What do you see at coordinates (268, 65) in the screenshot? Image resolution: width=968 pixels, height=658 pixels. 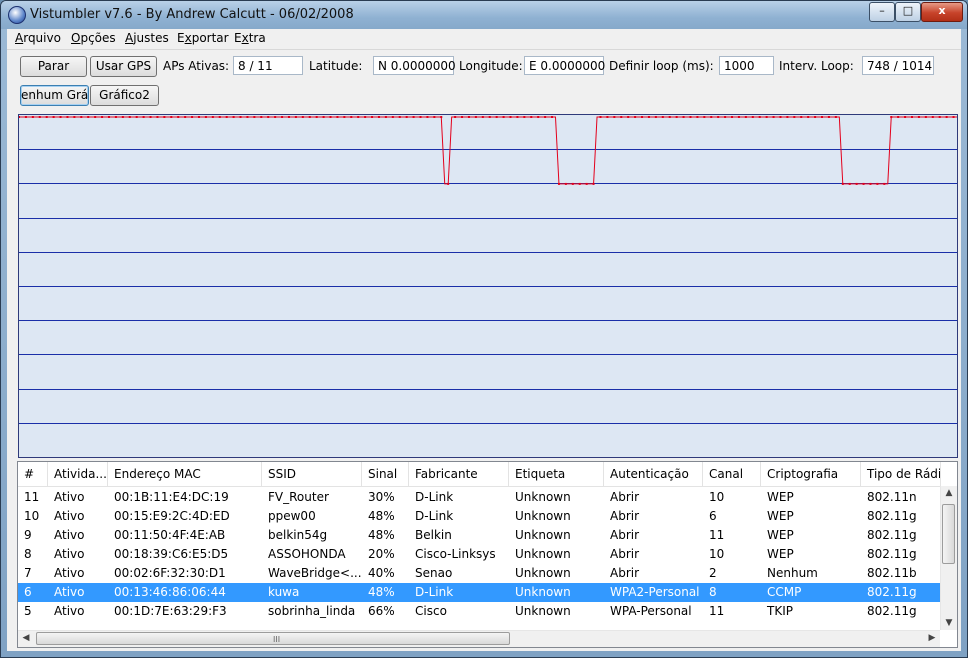 I see `active-aps-field: 8 / 11` at bounding box center [268, 65].